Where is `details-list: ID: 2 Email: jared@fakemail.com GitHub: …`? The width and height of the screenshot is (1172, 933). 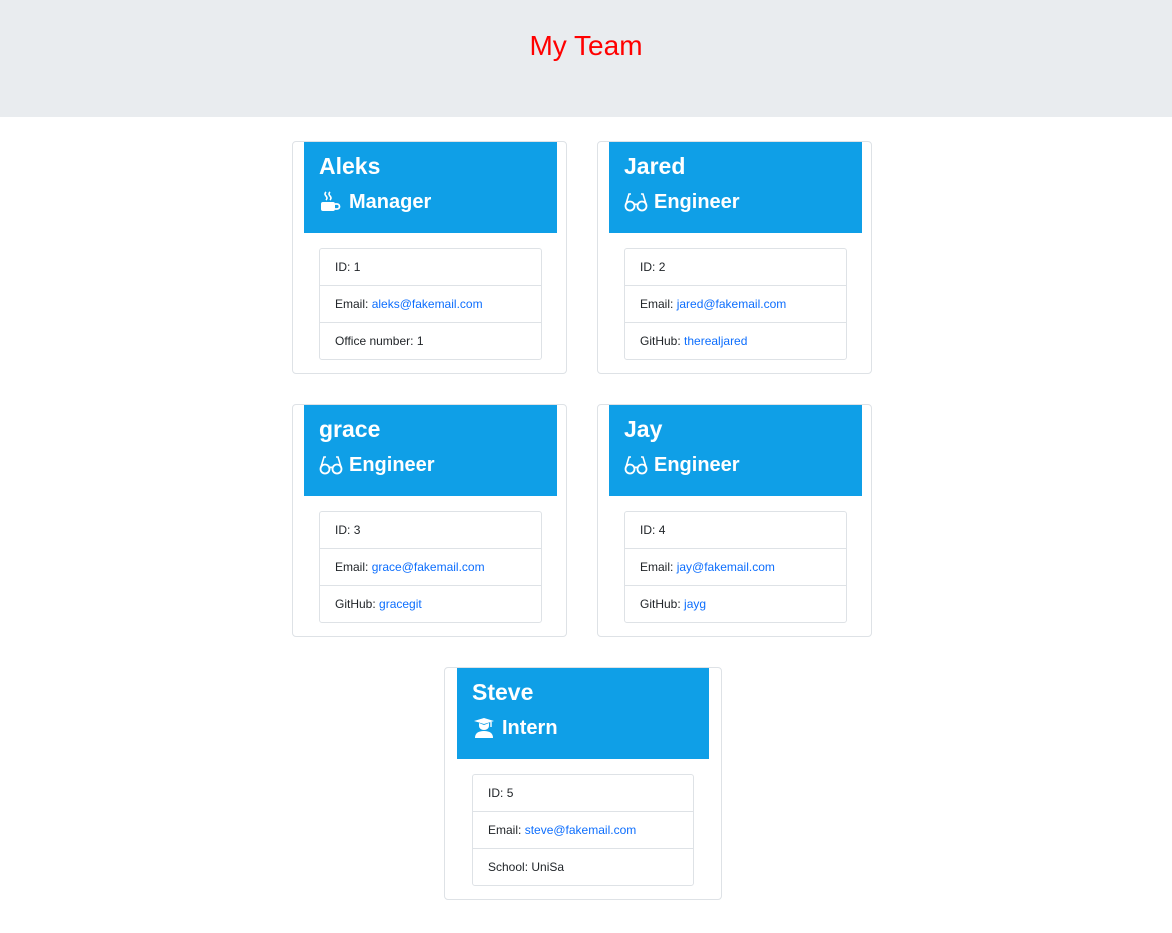
details-list: ID: 2 Email: jared@fakemail.com GitHub: … is located at coordinates (735, 304).